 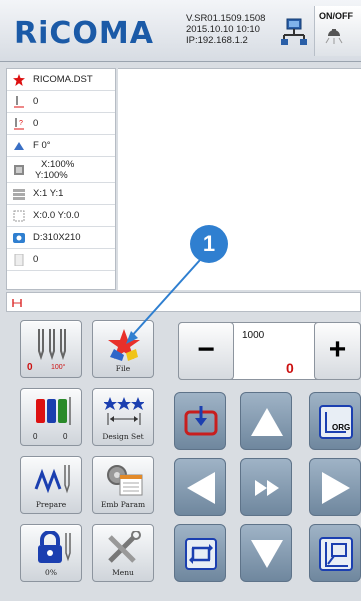 I want to click on callout-arrow, so click(x=163, y=301).